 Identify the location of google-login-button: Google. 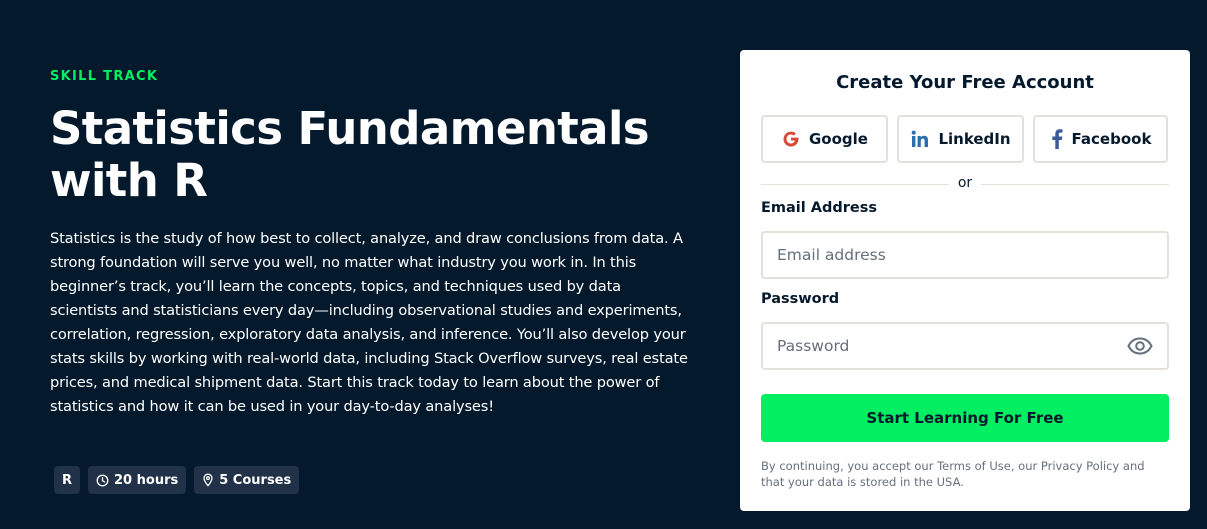
(824, 139).